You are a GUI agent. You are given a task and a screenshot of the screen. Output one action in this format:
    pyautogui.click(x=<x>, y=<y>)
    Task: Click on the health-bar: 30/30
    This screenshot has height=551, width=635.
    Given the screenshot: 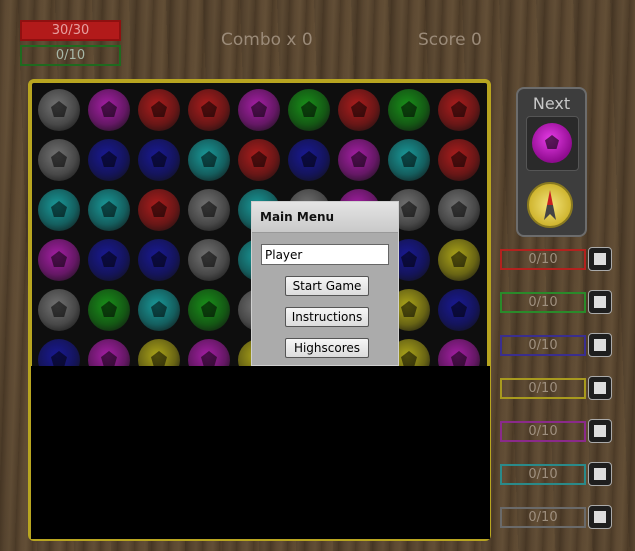 What is the action you would take?
    pyautogui.click(x=70, y=30)
    